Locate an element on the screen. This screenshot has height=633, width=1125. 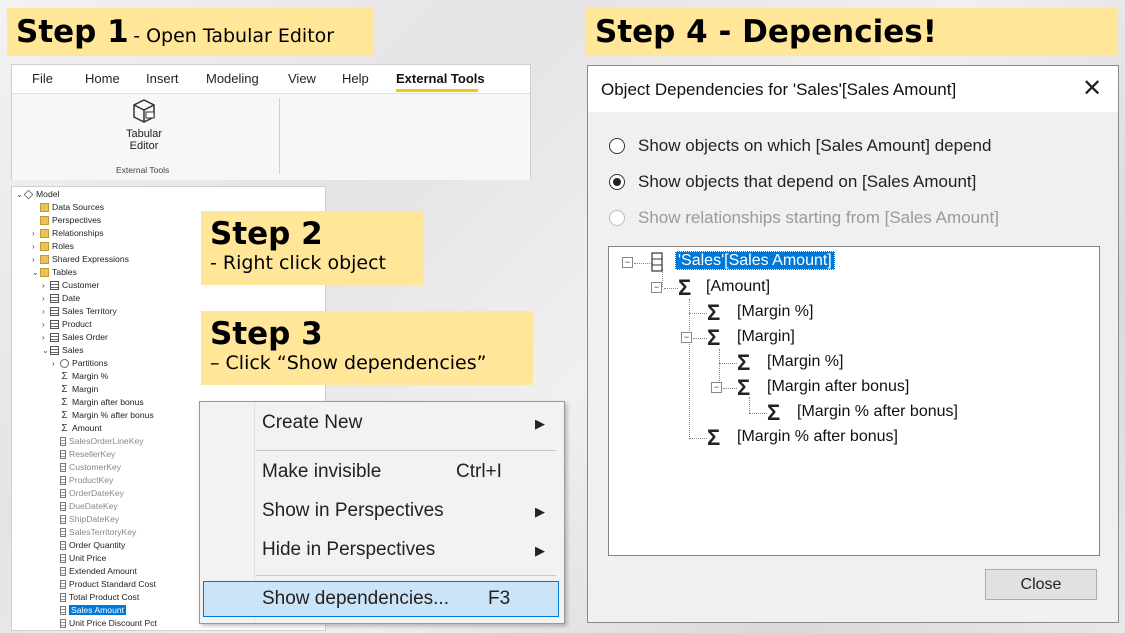
tab-insert: Insert is located at coordinates (162, 78).